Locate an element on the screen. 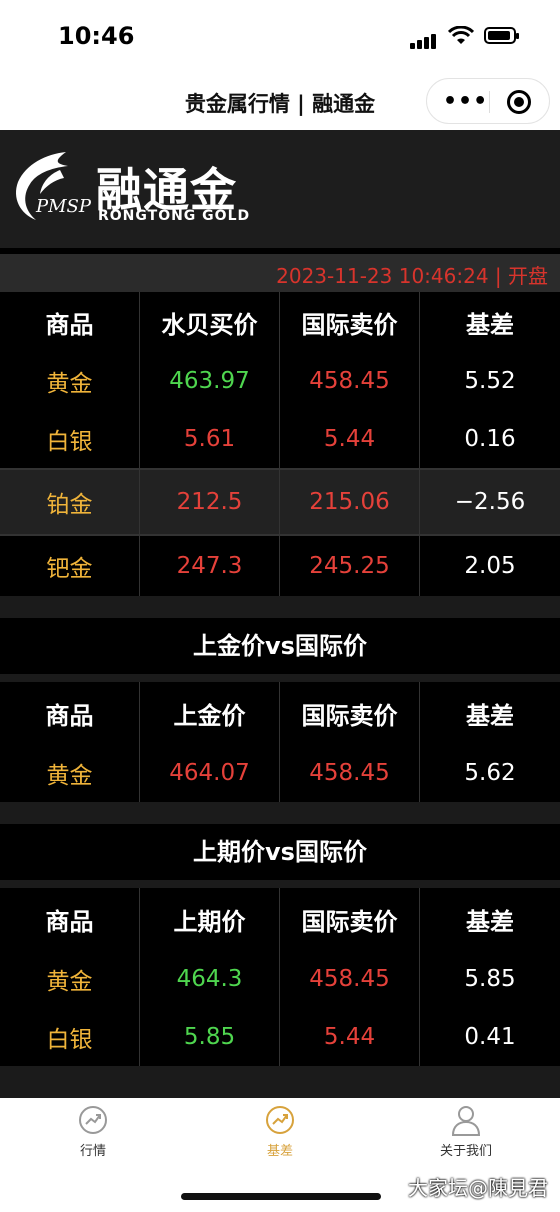 Image resolution: width=560 pixels, height=1212 pixels. user-icon is located at coordinates (466, 1121).